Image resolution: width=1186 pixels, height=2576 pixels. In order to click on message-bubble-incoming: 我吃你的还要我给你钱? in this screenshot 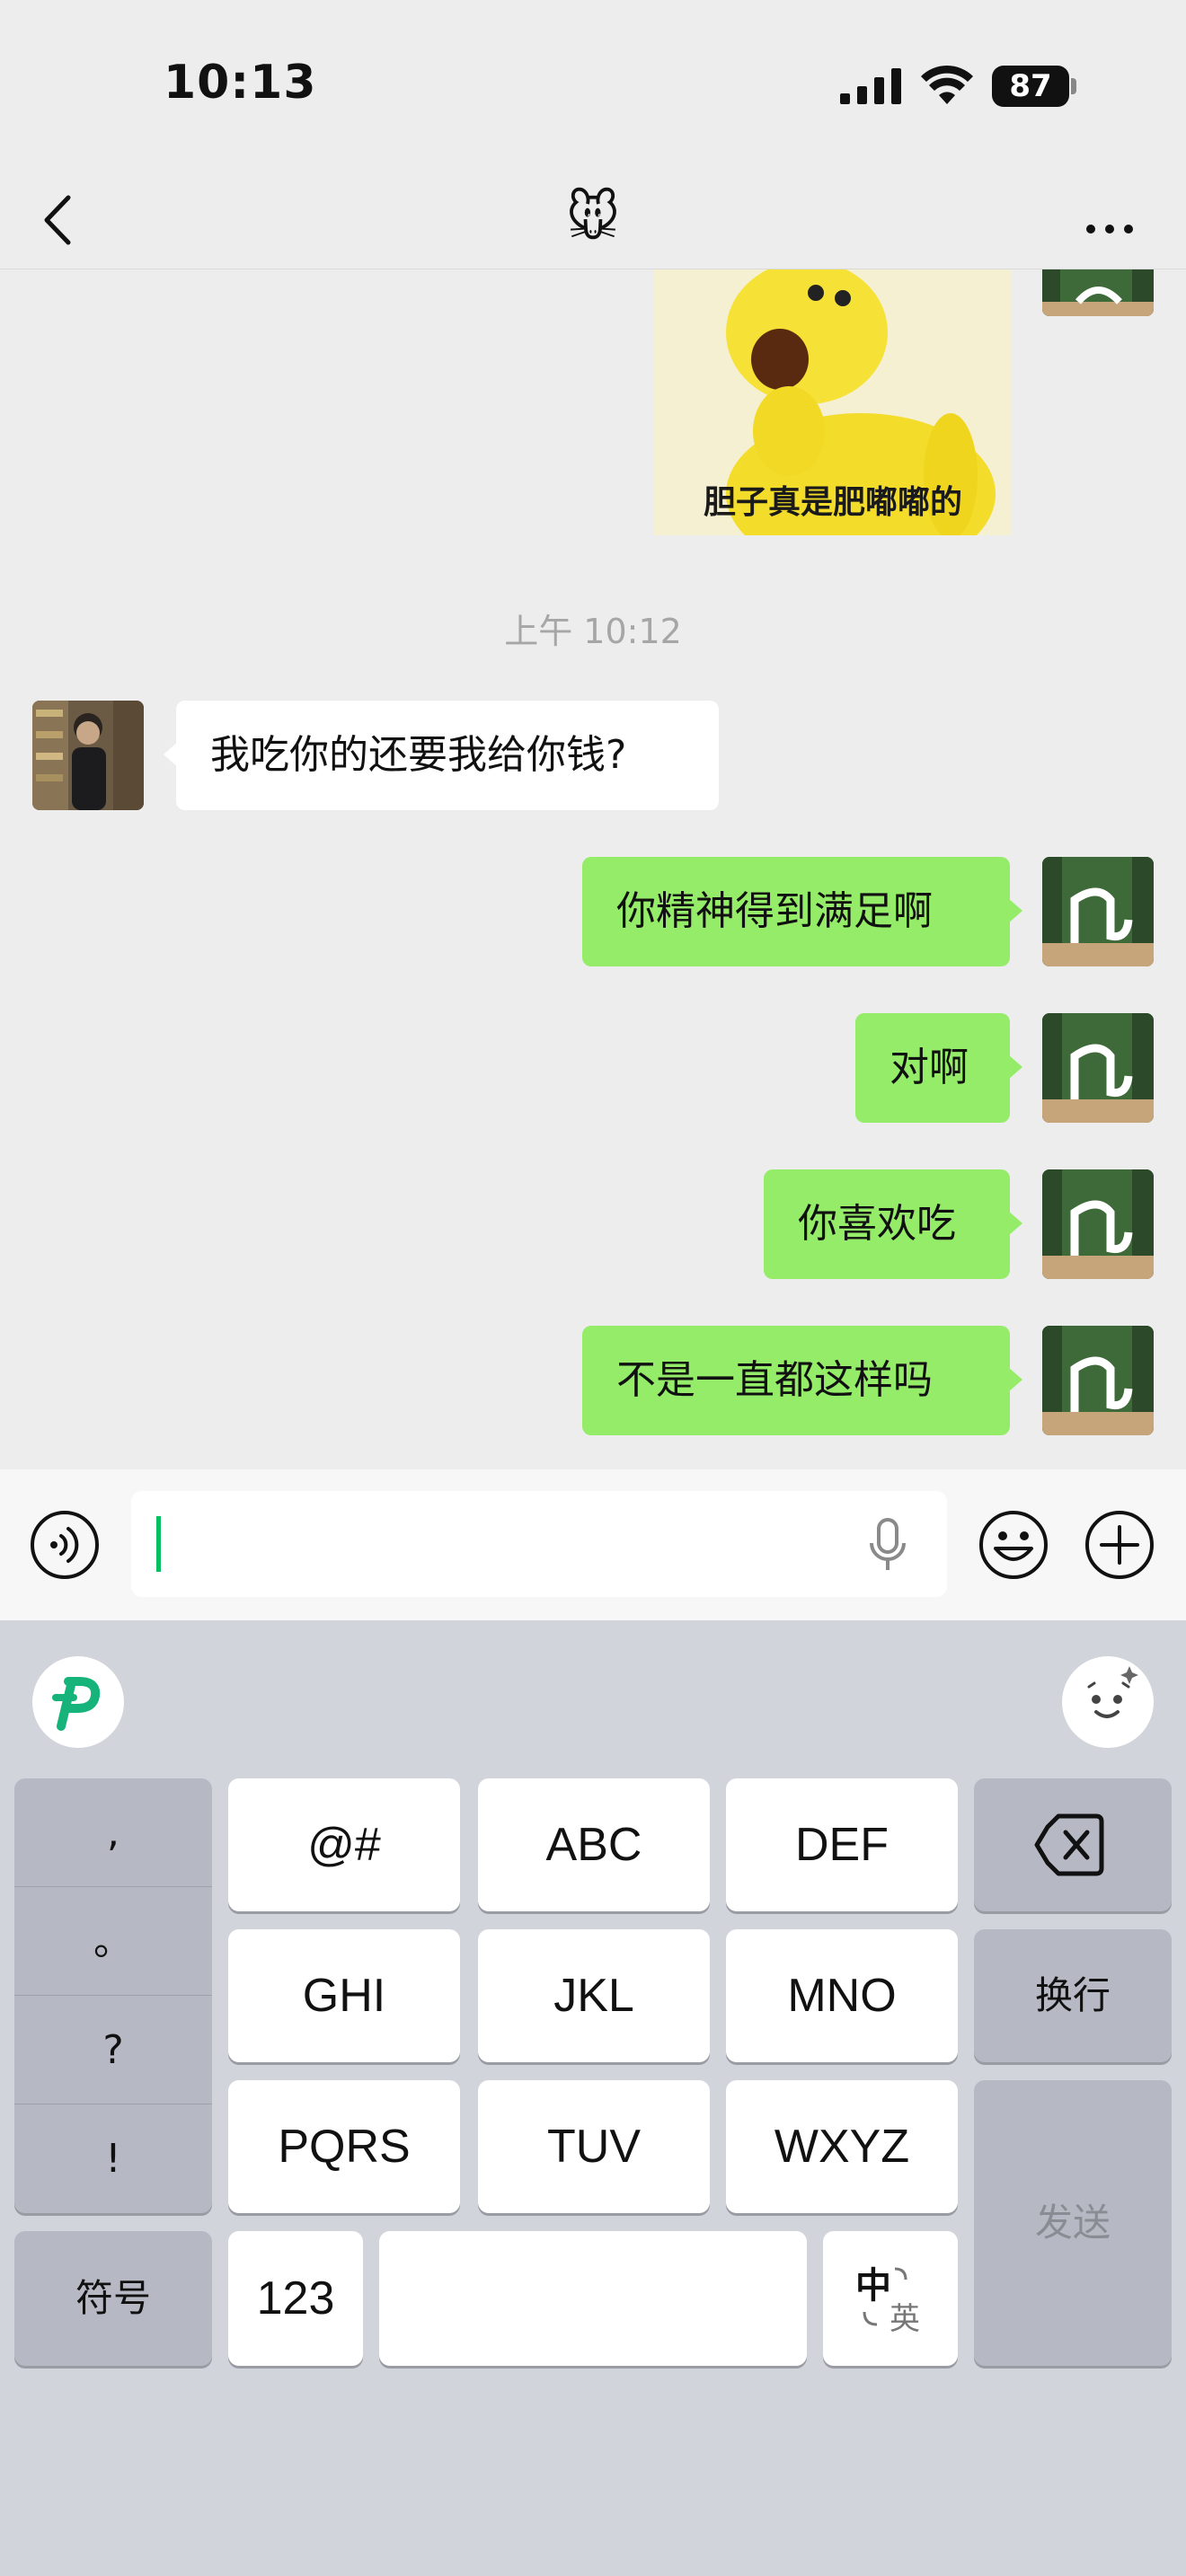, I will do `click(441, 755)`.